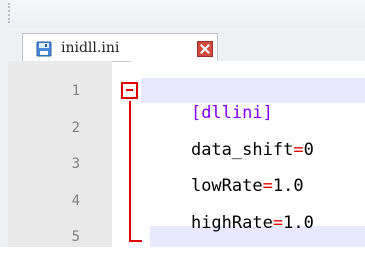  I want to click on tab-bar: inidll.ini, so click(186, 45).